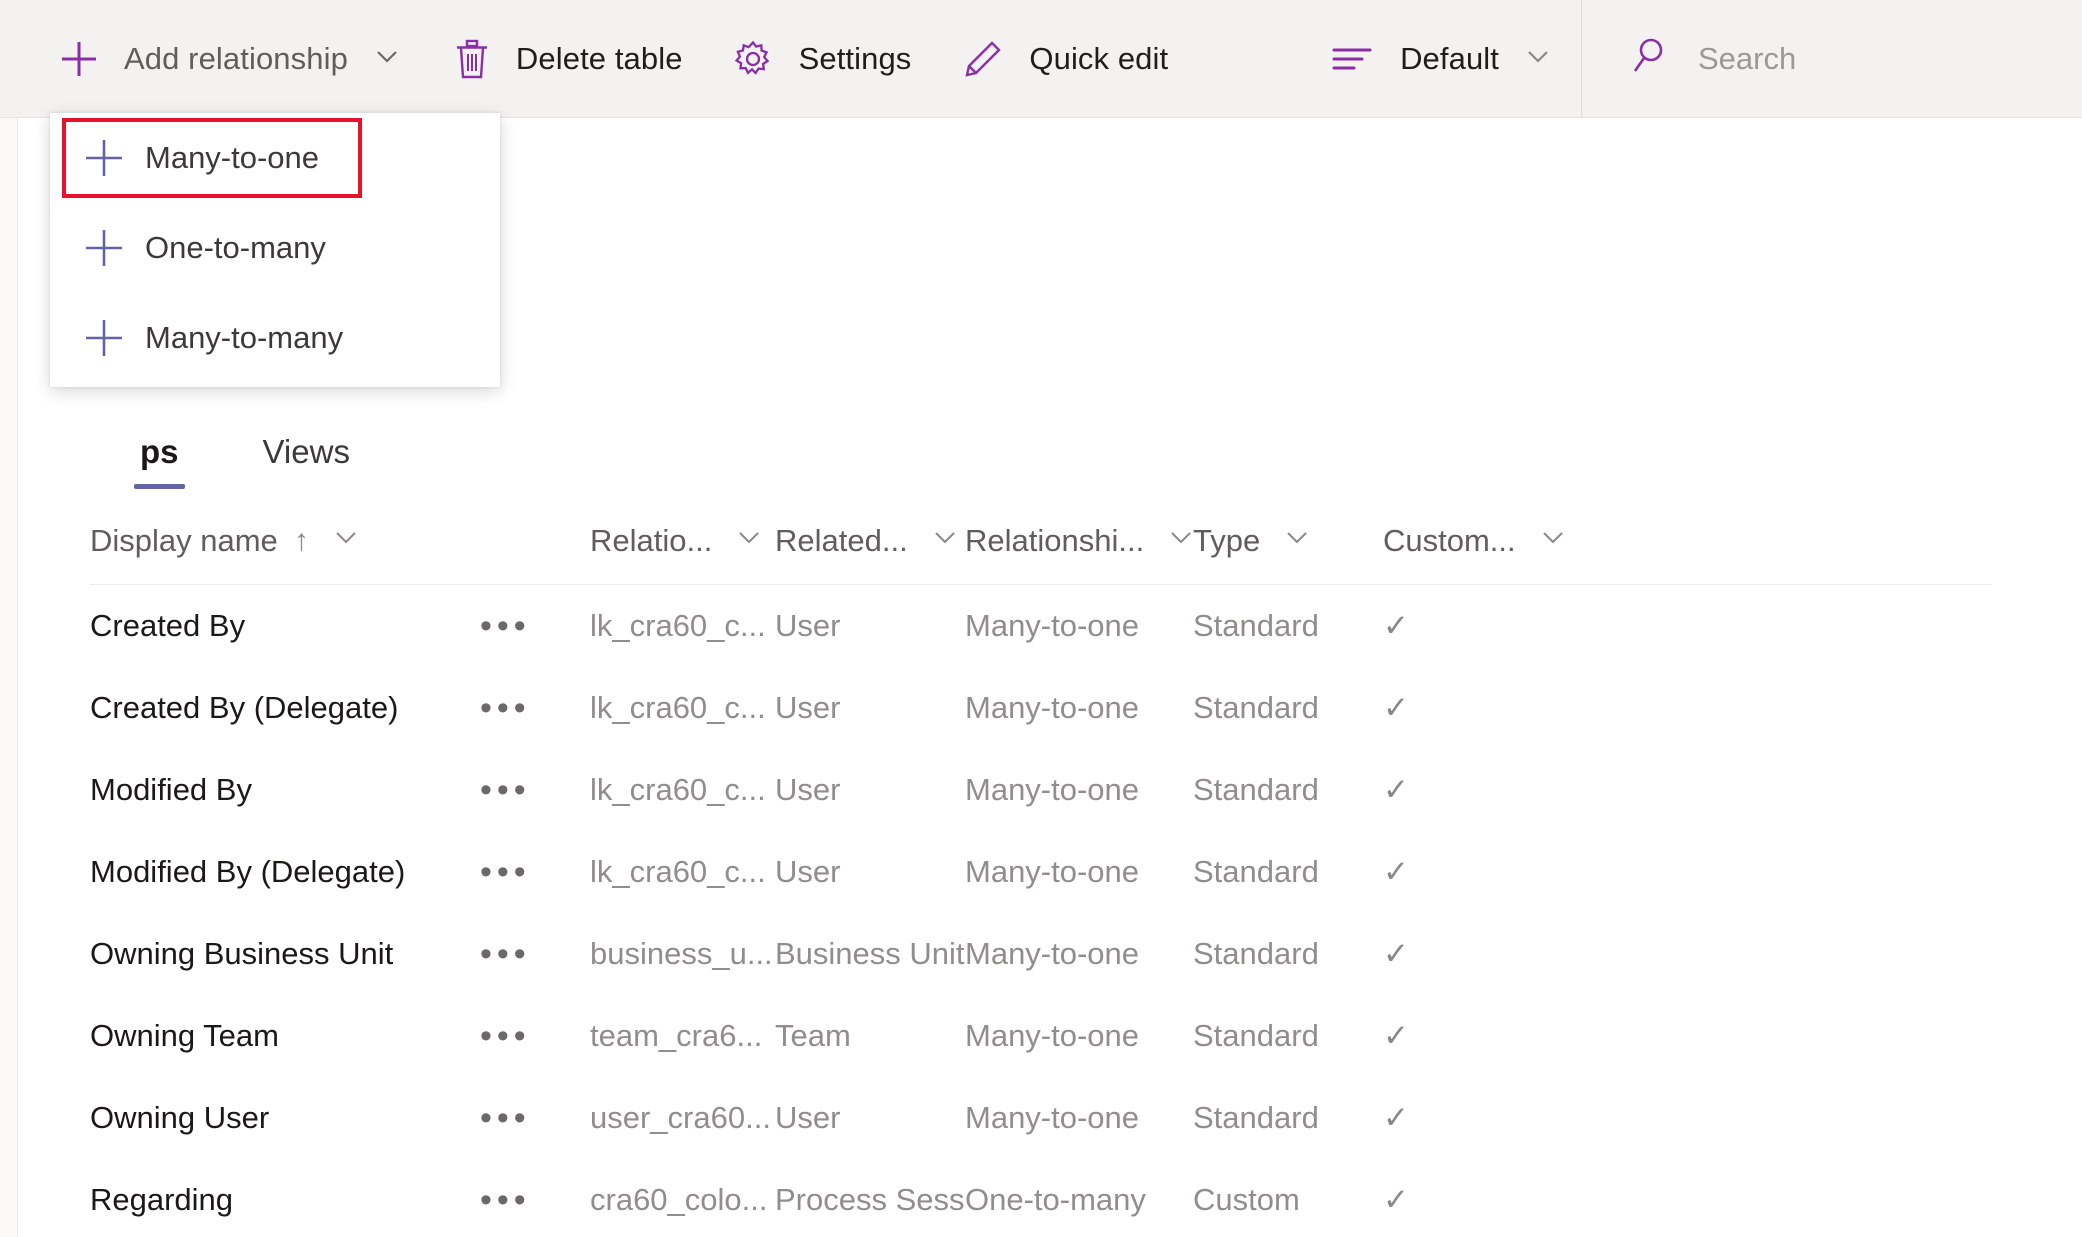 This screenshot has width=2082, height=1237. Describe the element at coordinates (159, 451) in the screenshot. I see `tab-relationships-label: ps` at that location.